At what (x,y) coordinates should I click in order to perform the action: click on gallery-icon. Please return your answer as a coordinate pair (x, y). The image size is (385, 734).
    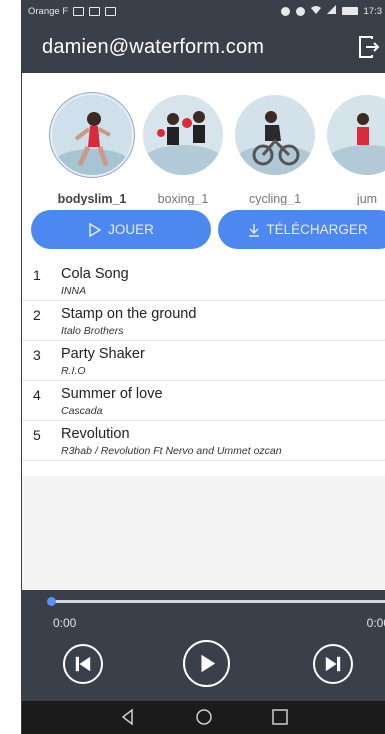
    Looking at the image, I should click on (79, 11).